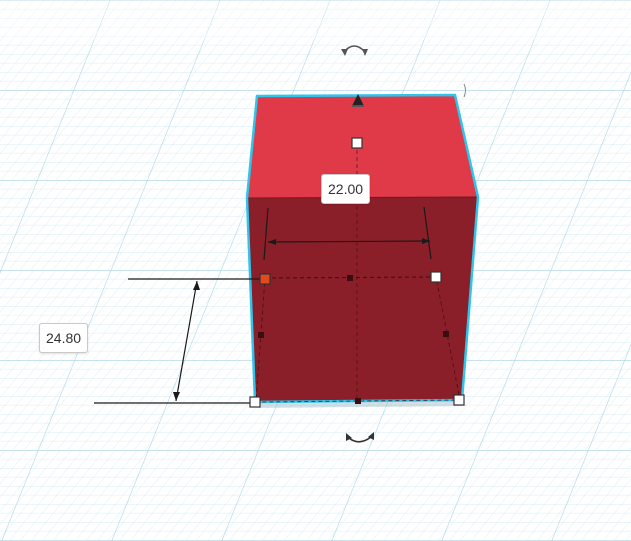 This screenshot has width=631, height=541. Describe the element at coordinates (446, 334) in the screenshot. I see `handle-side-right` at that location.